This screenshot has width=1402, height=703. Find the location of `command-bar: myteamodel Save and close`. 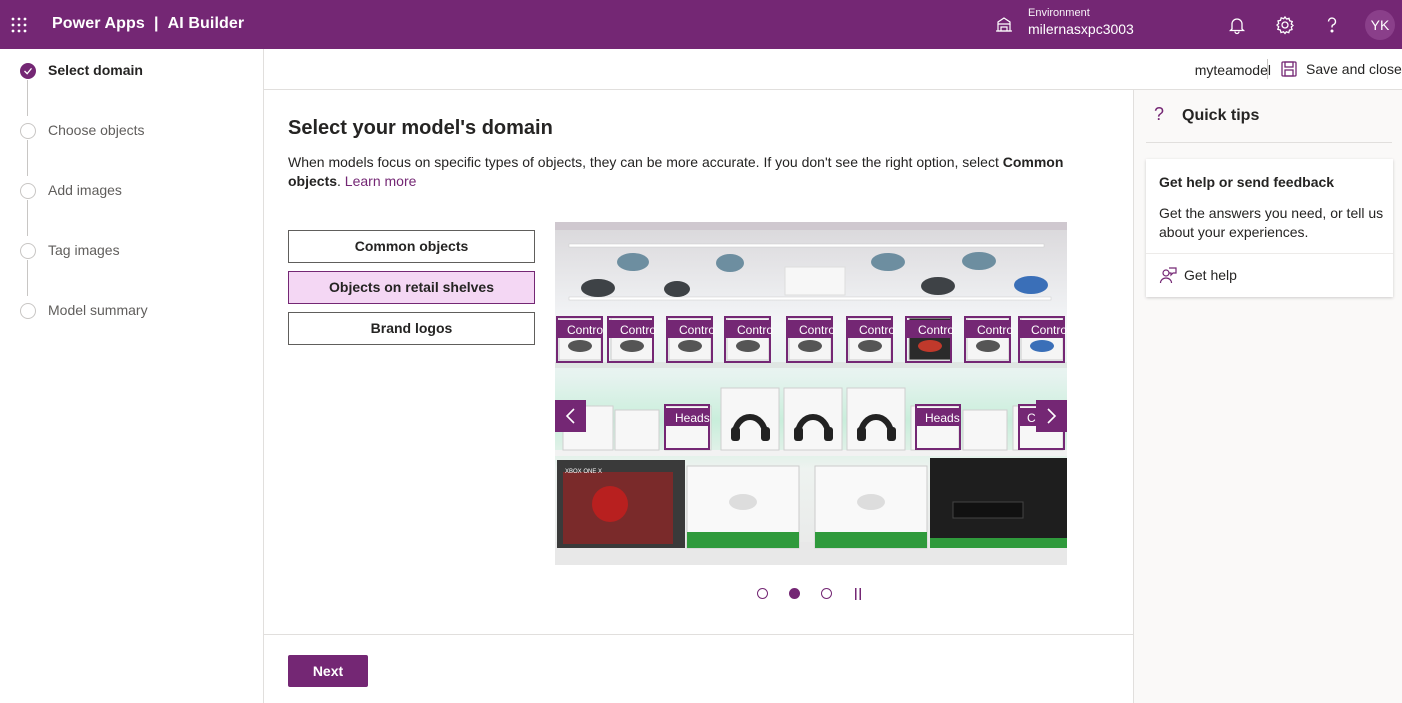

command-bar: myteamodel Save and close is located at coordinates (833, 69).